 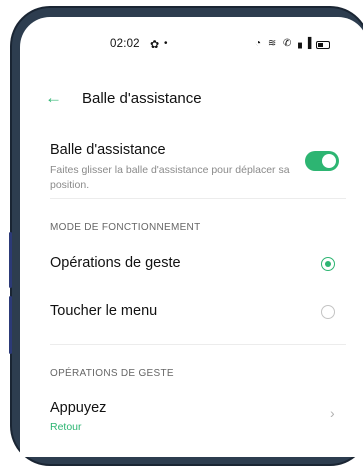 I want to click on status-icons: ◔ ≋ ✆ ▖▌, so click(x=286, y=43).